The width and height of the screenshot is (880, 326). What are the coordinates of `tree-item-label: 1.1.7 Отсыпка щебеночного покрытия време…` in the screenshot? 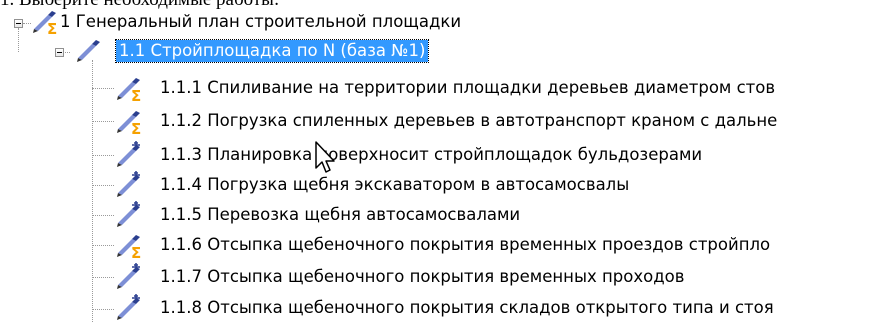 It's located at (422, 276).